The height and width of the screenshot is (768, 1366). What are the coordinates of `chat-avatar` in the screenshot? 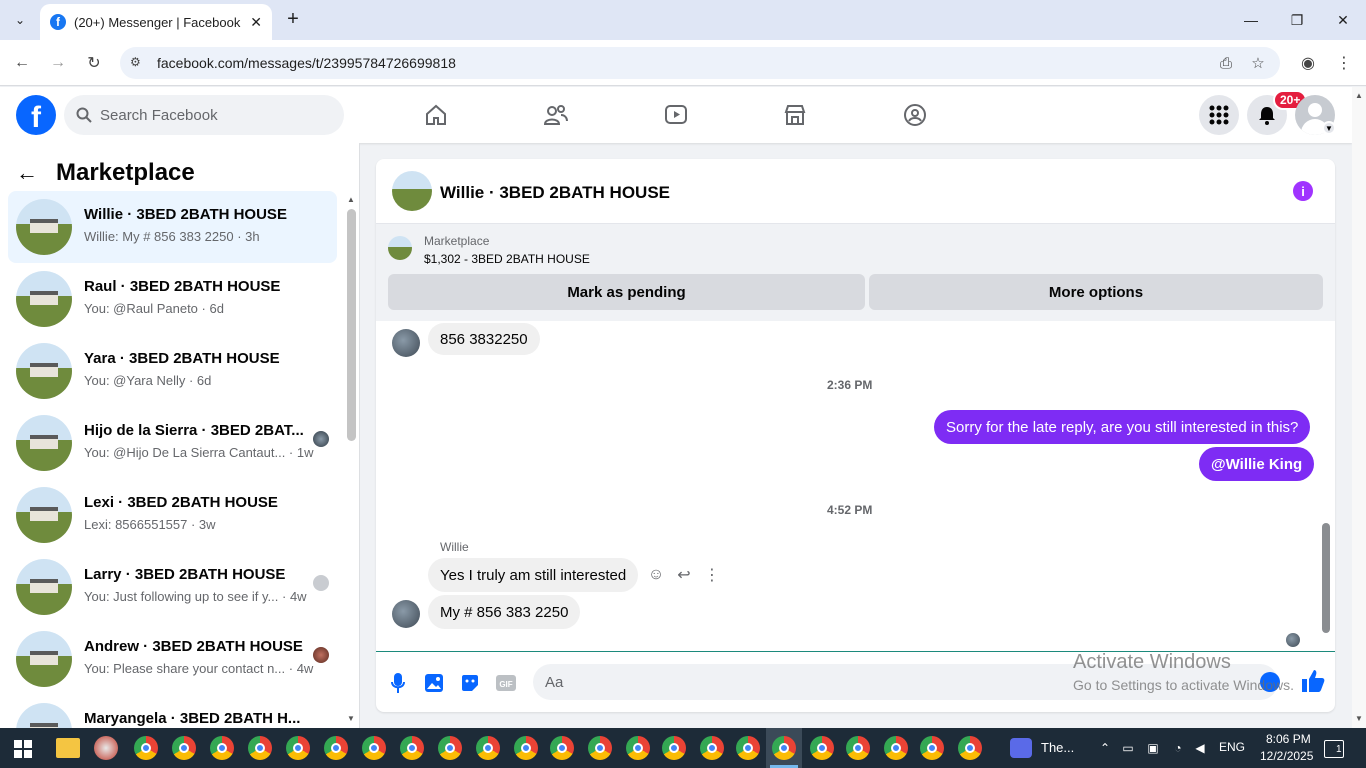 It's located at (412, 191).